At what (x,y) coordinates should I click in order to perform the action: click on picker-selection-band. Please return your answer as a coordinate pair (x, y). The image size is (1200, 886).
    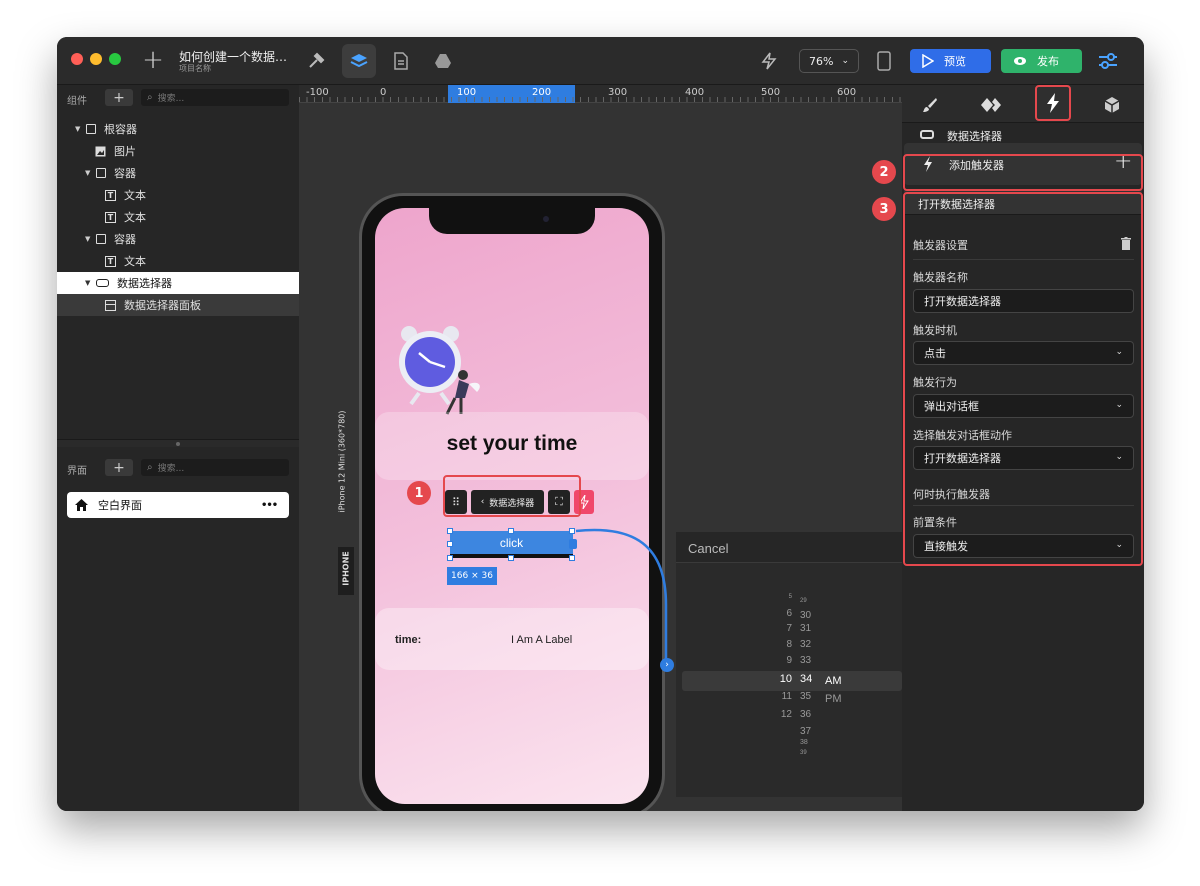
    Looking at the image, I should click on (792, 681).